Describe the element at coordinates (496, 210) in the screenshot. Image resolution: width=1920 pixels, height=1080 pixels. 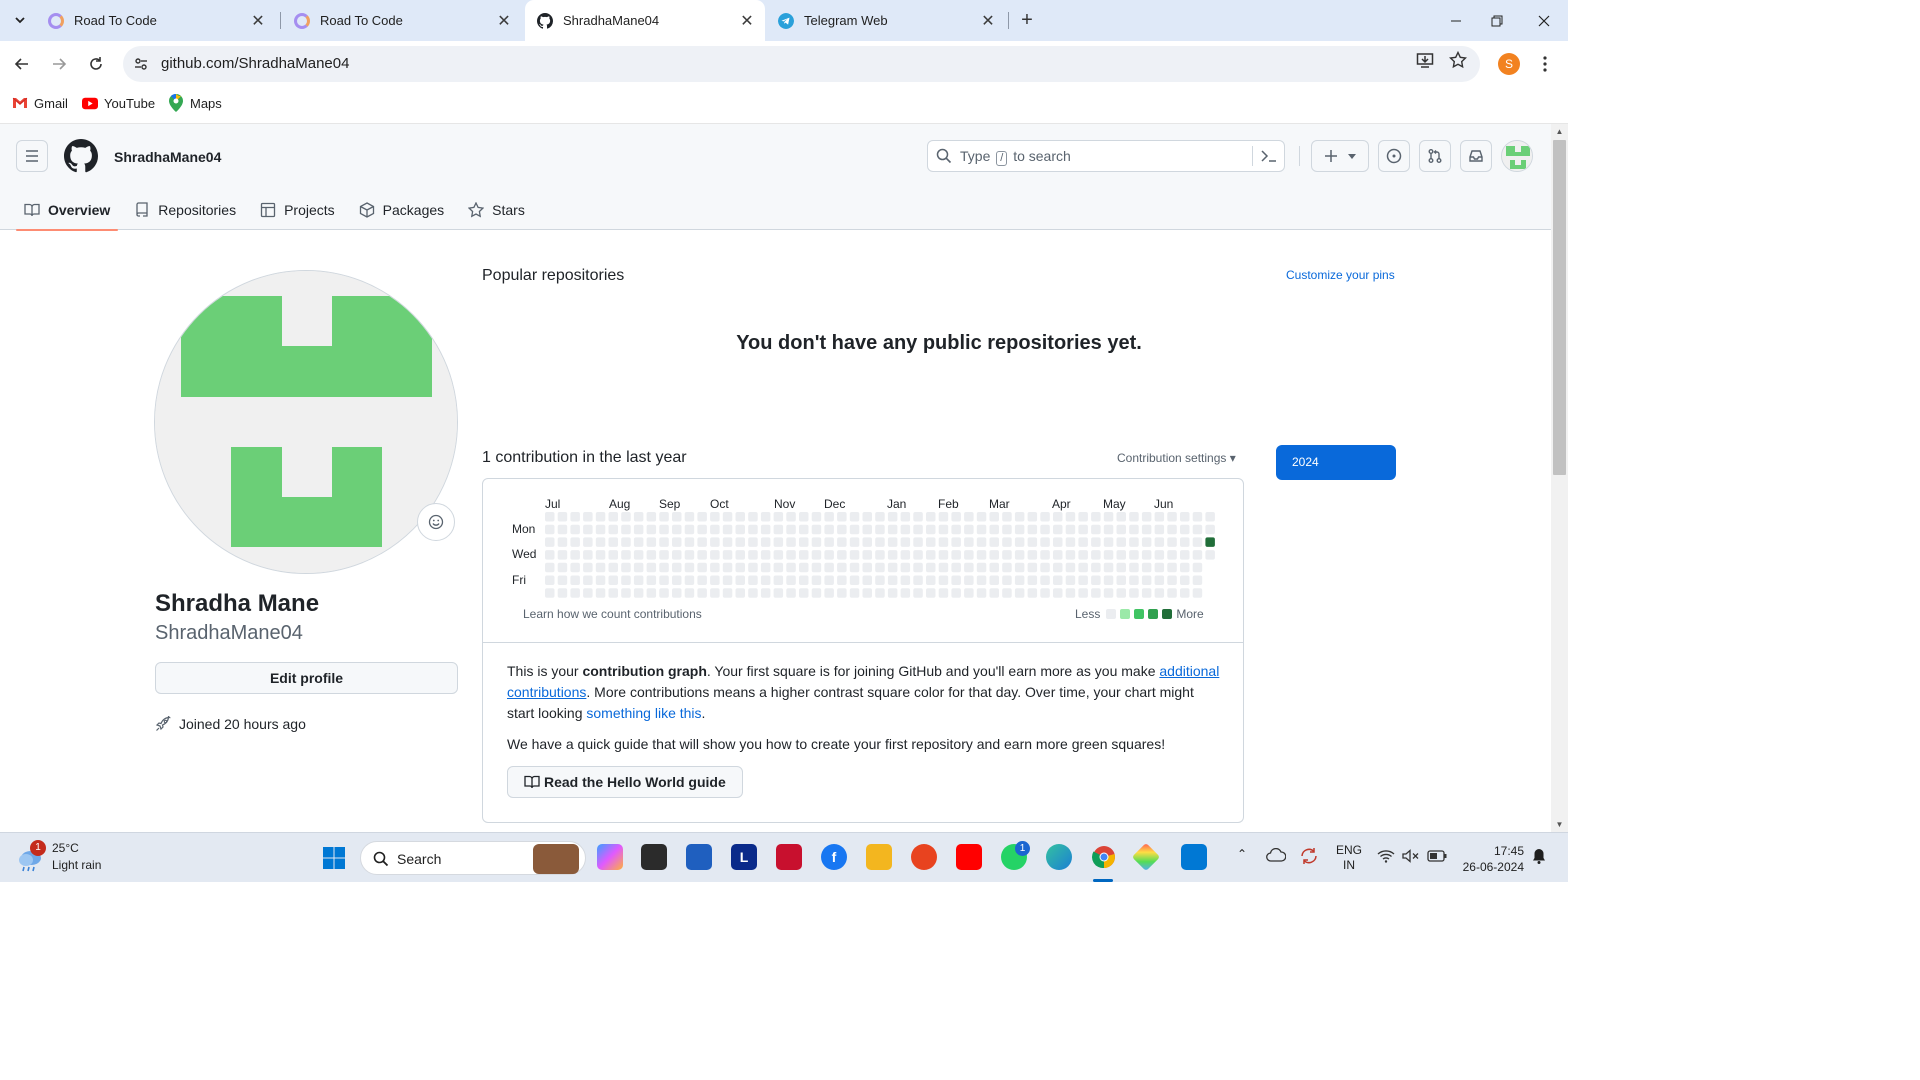
I see `tab-stars: Stars` at that location.